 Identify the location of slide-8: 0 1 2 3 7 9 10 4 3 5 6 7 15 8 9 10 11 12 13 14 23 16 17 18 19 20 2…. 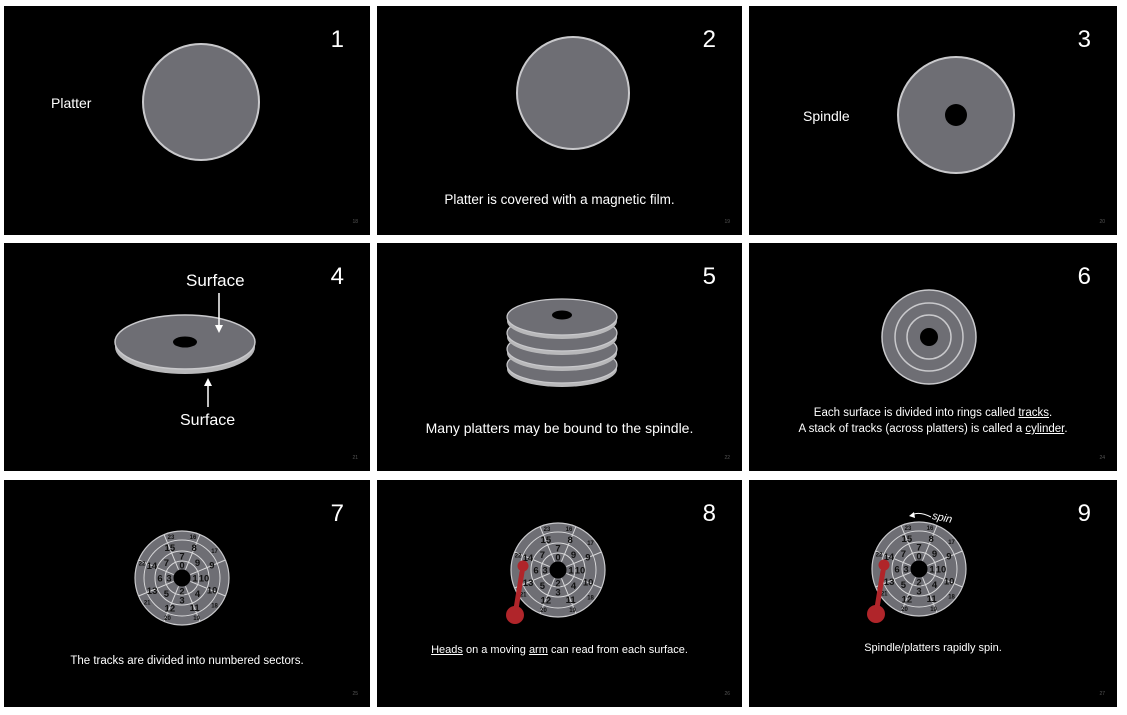
(559, 593).